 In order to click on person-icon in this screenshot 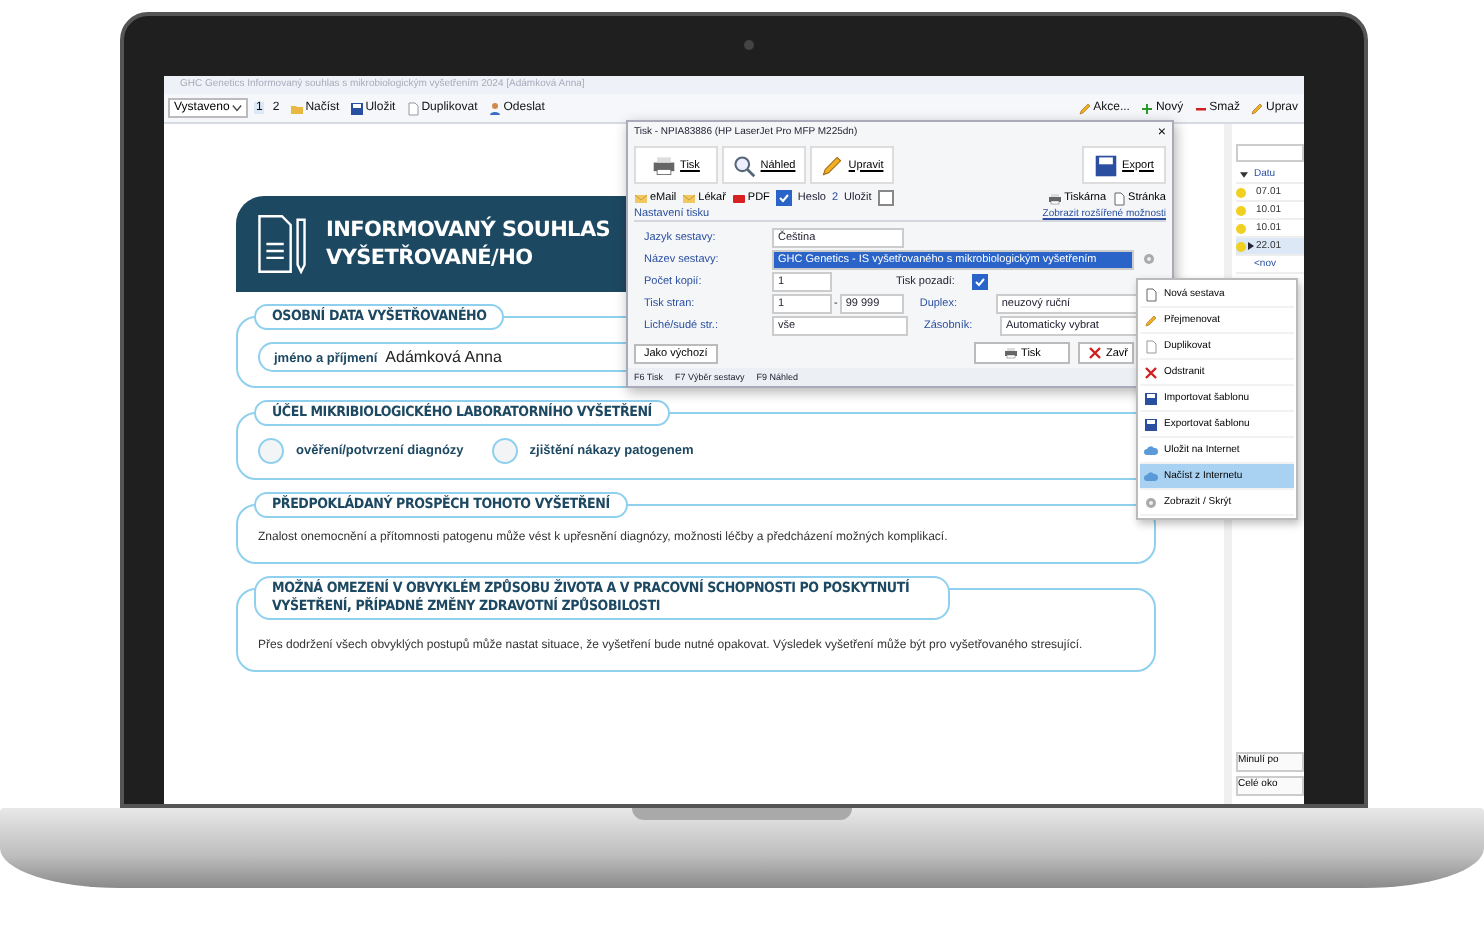, I will do `click(494, 108)`.